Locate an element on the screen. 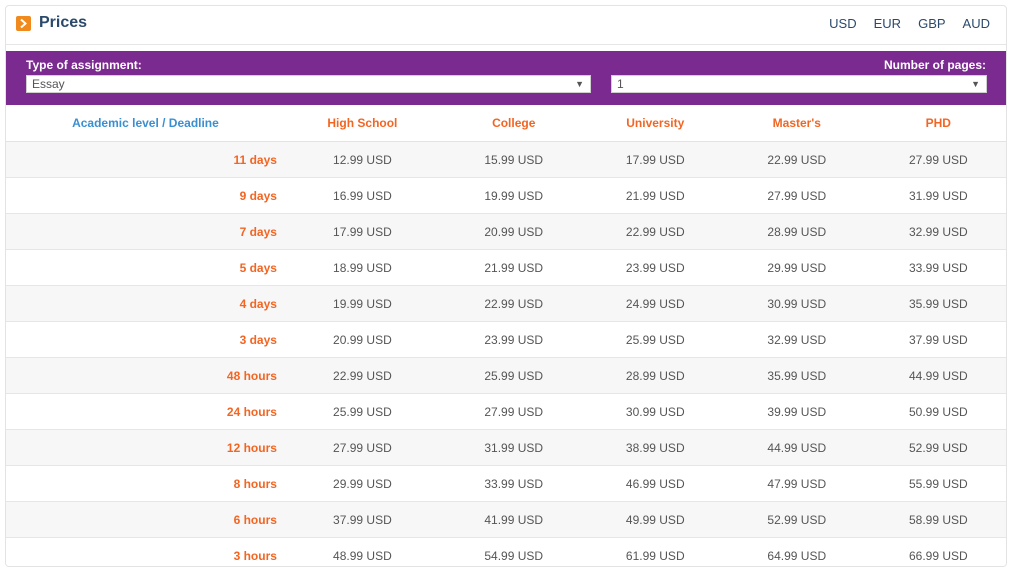 Image resolution: width=1010 pixels, height=571 pixels. header-university: University is located at coordinates (655, 123).